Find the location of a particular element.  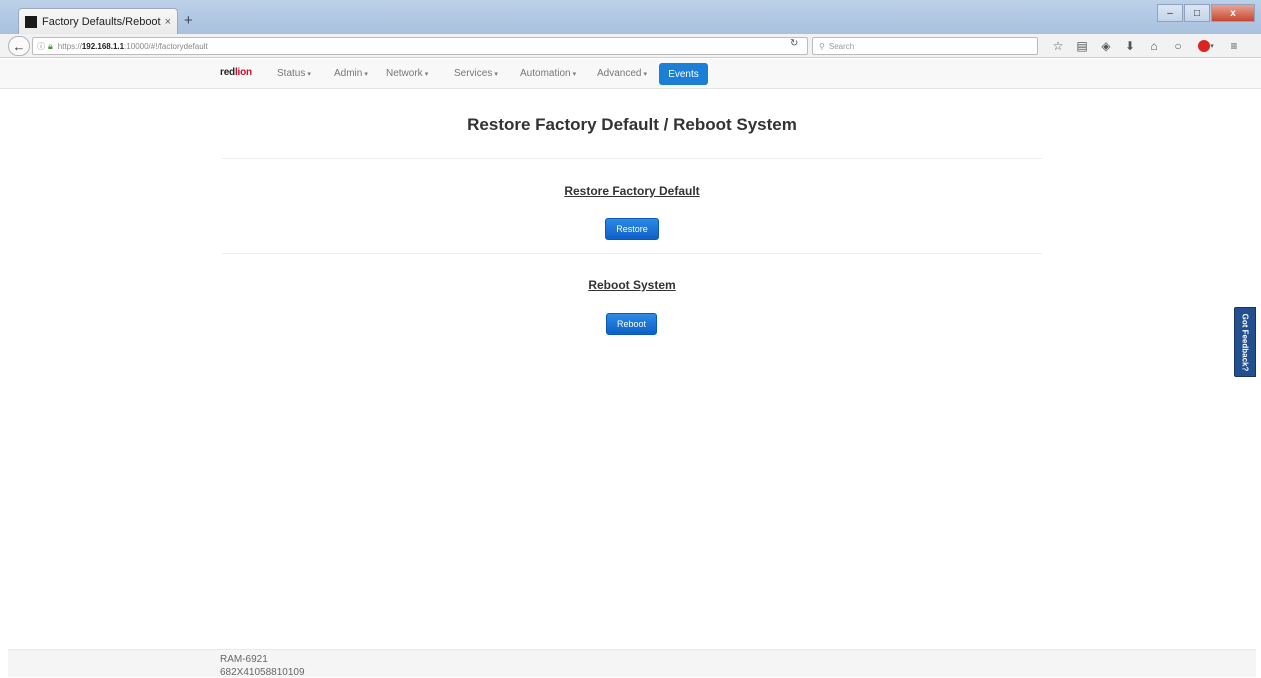

nav-events-button: Events is located at coordinates (683, 74).